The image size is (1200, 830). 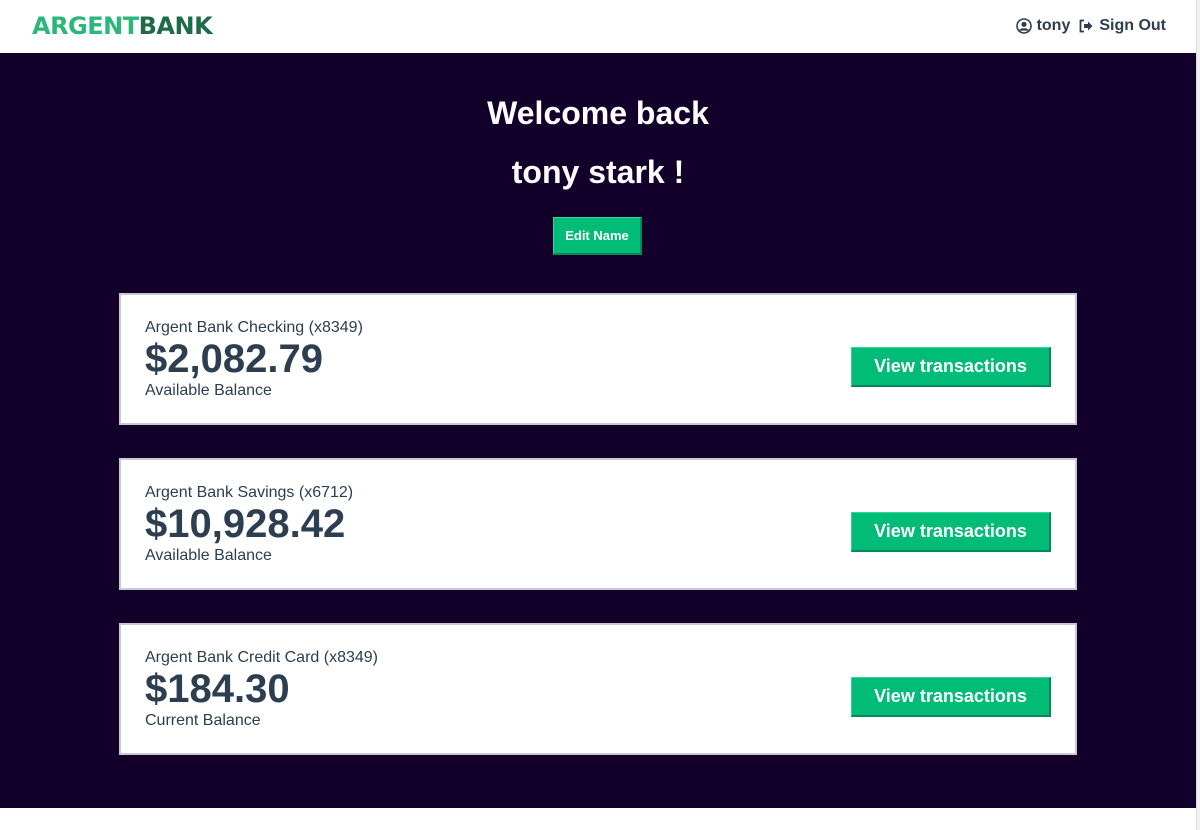 I want to click on account-title: Argent Bank Credit Card (x8349), so click(x=261, y=657).